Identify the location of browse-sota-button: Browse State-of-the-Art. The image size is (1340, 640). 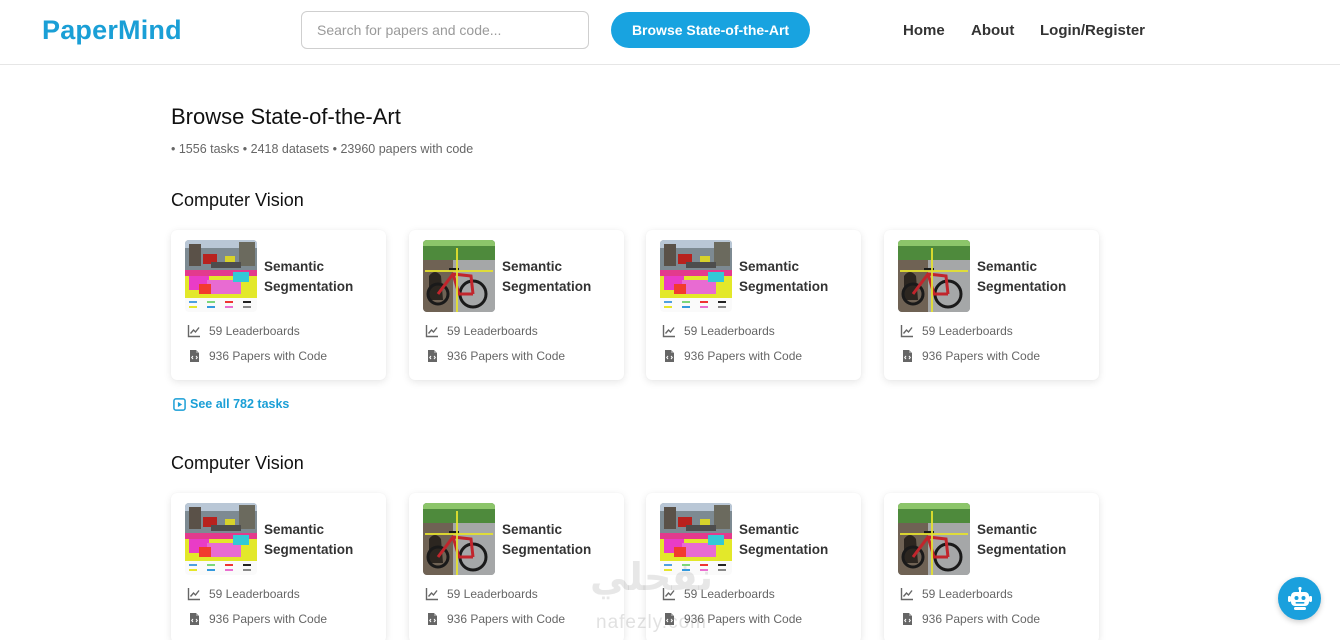
(710, 30).